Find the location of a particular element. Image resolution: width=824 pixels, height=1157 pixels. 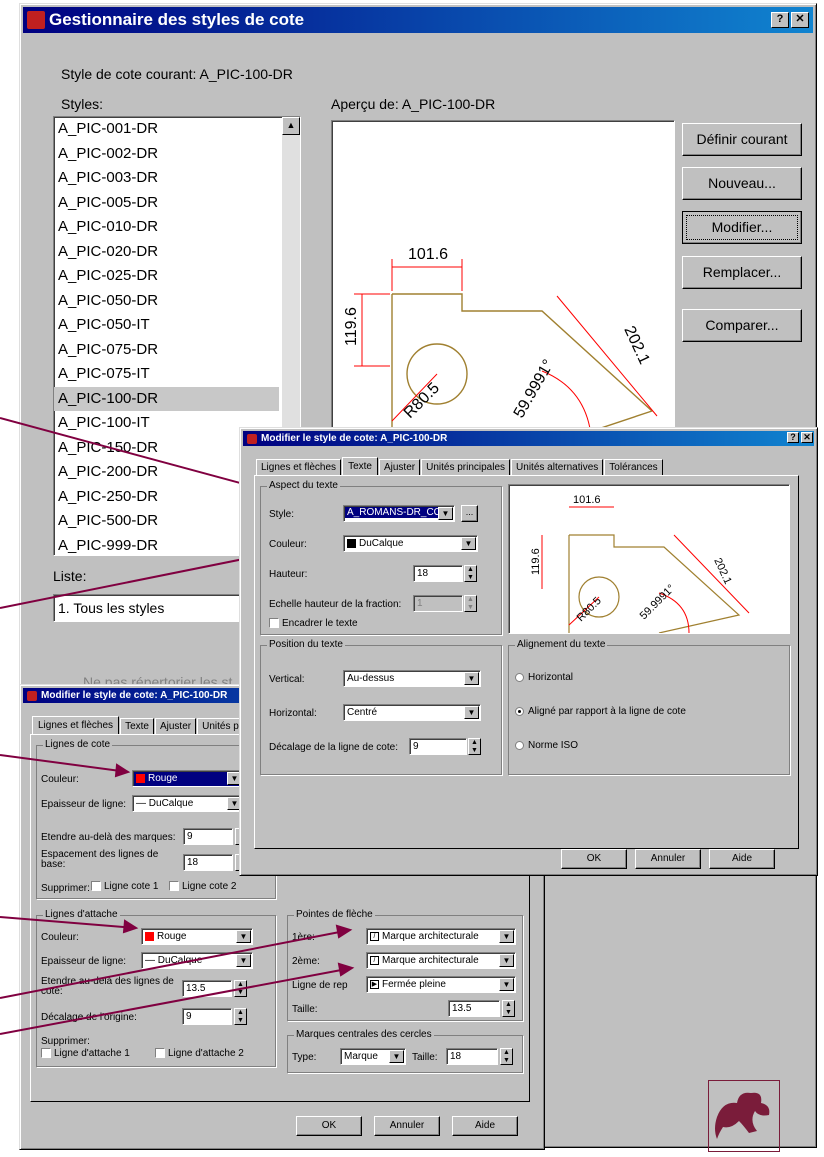

text-close-title-button: ✕ is located at coordinates (807, 437).